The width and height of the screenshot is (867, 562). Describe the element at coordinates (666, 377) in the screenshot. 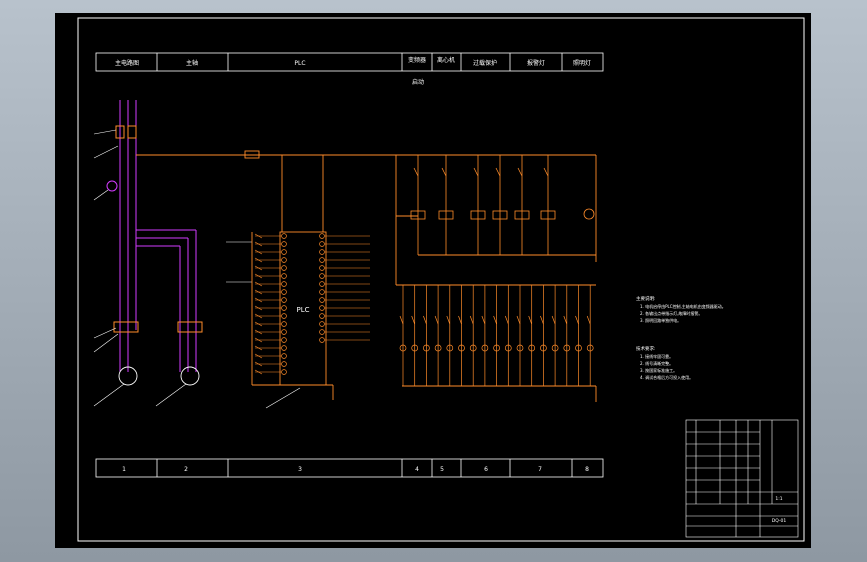

I see `tech-line-4: 4. 调试合格后方可投入使用。` at that location.